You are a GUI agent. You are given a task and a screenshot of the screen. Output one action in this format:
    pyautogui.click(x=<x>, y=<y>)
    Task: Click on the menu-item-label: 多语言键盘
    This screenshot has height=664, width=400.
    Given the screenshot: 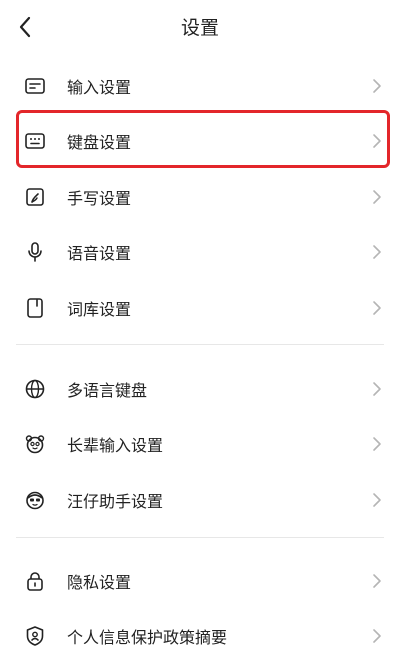 What is the action you would take?
    pyautogui.click(x=107, y=389)
    